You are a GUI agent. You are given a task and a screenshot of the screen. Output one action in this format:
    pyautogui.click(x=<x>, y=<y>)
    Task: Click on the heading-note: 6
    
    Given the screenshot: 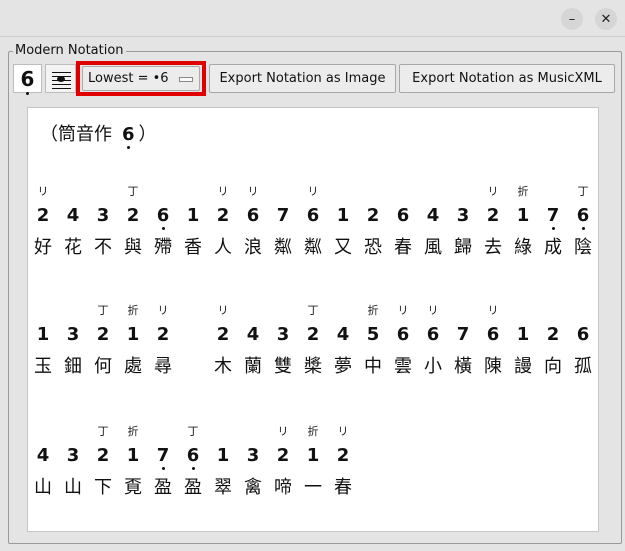 What is the action you would take?
    pyautogui.click(x=128, y=136)
    